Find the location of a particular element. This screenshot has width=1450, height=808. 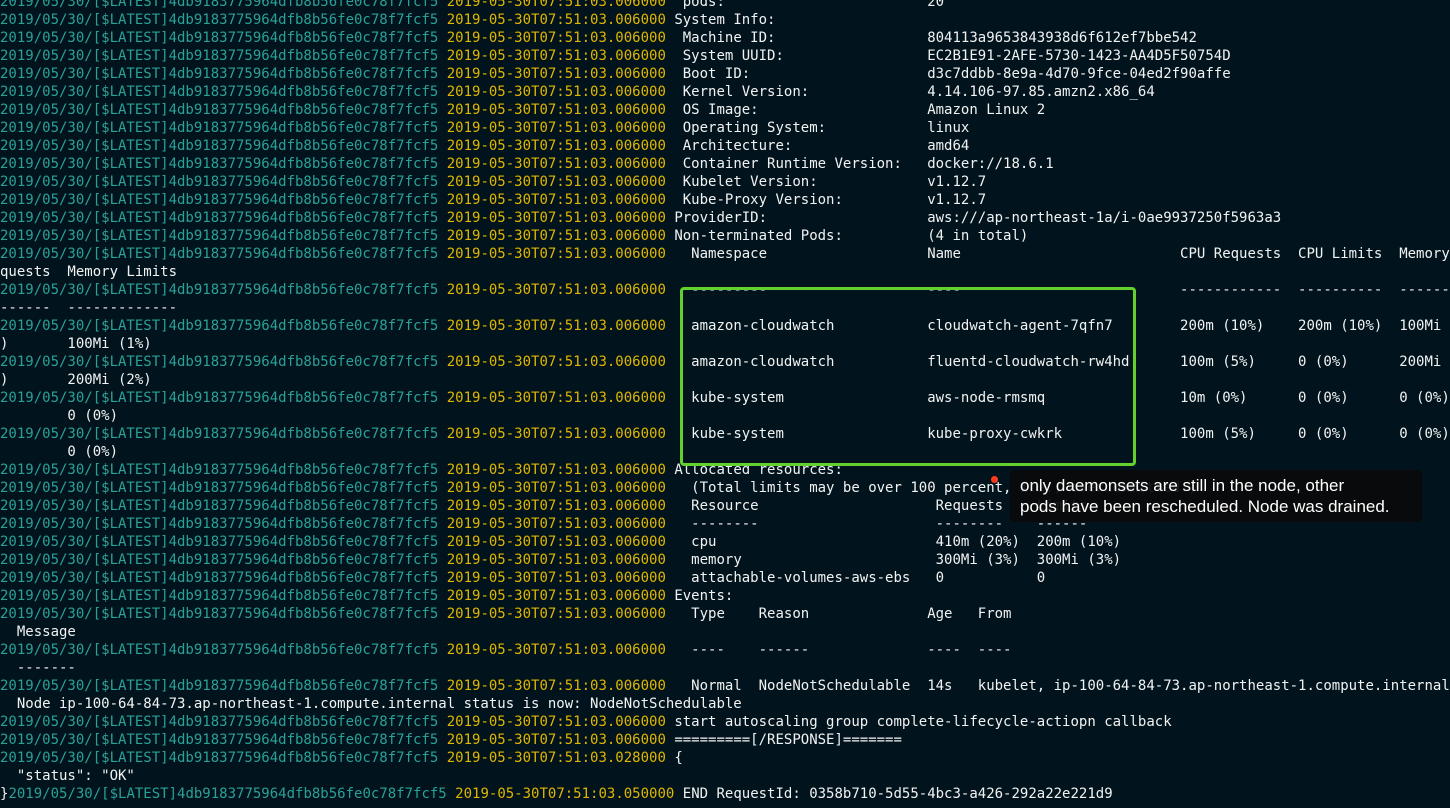

log-message: Kube-Proxy Version: v1.12.7 is located at coordinates (830, 200).